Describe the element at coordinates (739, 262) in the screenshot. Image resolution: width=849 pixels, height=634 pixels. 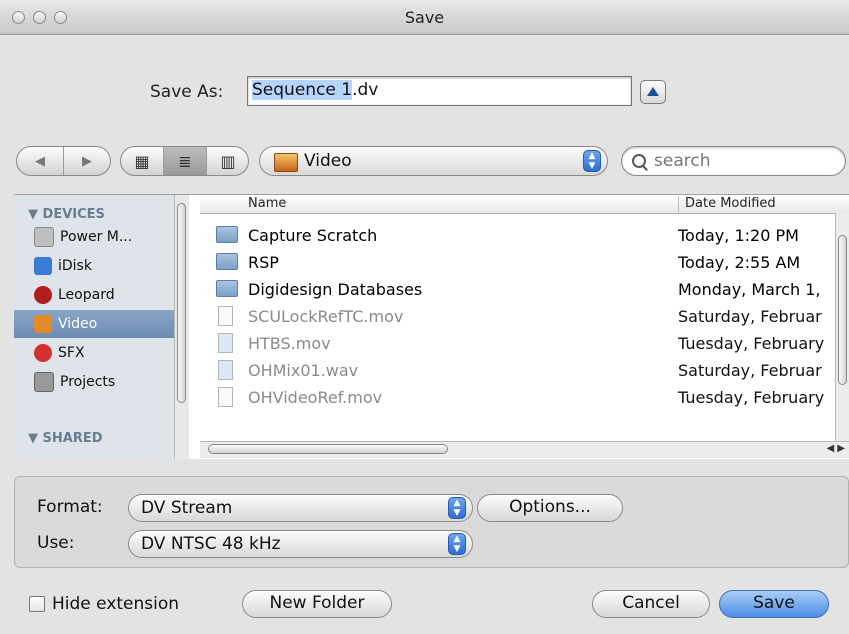
I see `file-date: Today, 2:55 AM` at that location.